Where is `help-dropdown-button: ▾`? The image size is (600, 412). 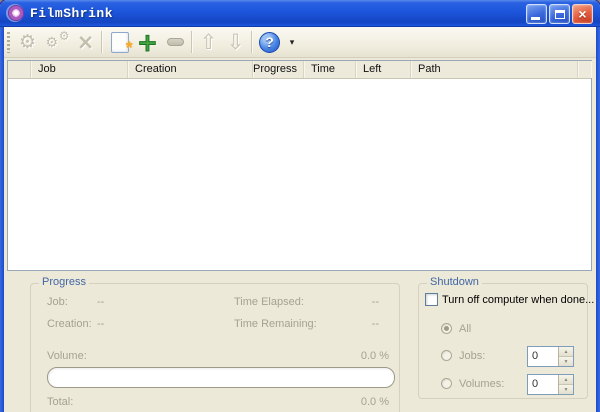
help-dropdown-button: ▾ is located at coordinates (292, 42).